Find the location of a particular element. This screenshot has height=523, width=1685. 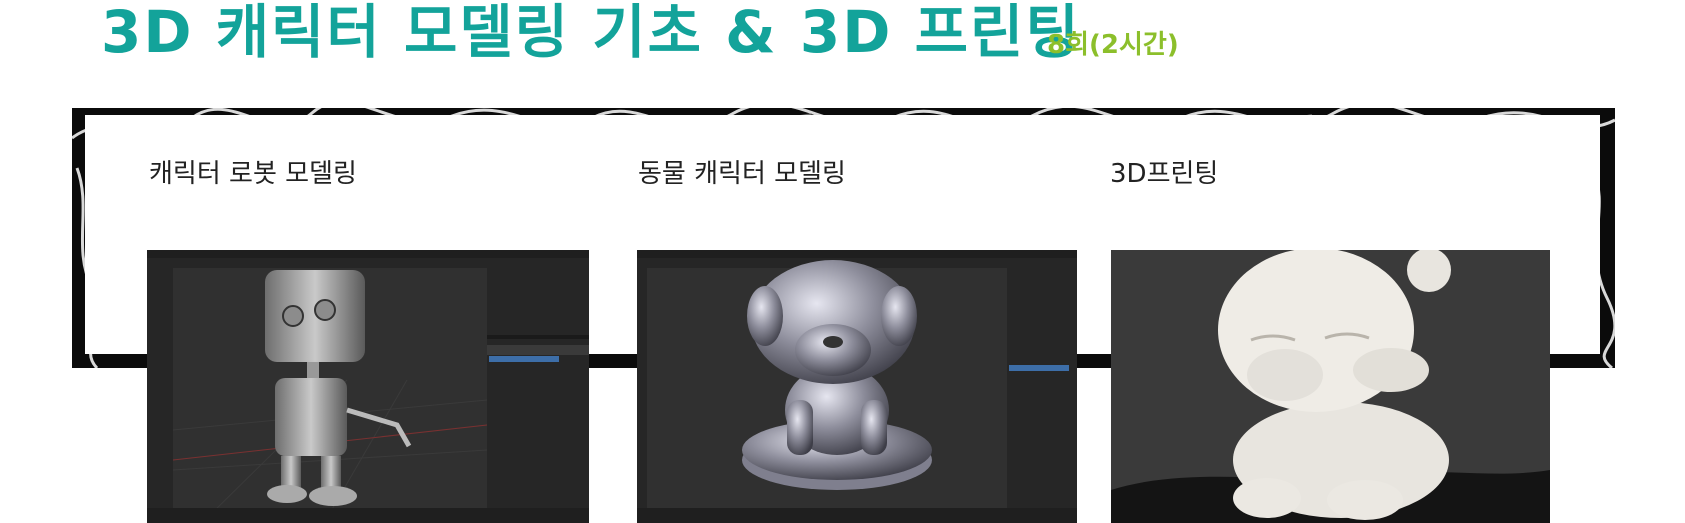

dog-model-image is located at coordinates (857, 386).